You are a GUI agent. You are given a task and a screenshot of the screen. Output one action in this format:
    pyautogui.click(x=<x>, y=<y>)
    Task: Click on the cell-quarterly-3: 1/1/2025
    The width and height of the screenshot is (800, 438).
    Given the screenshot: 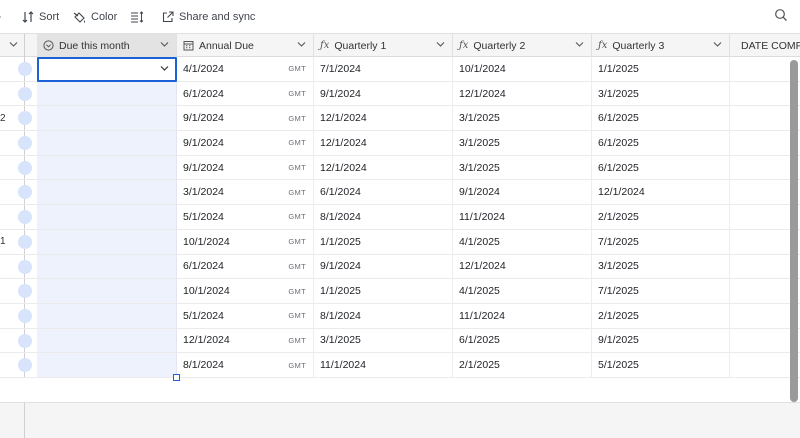 What is the action you would take?
    pyautogui.click(x=661, y=69)
    